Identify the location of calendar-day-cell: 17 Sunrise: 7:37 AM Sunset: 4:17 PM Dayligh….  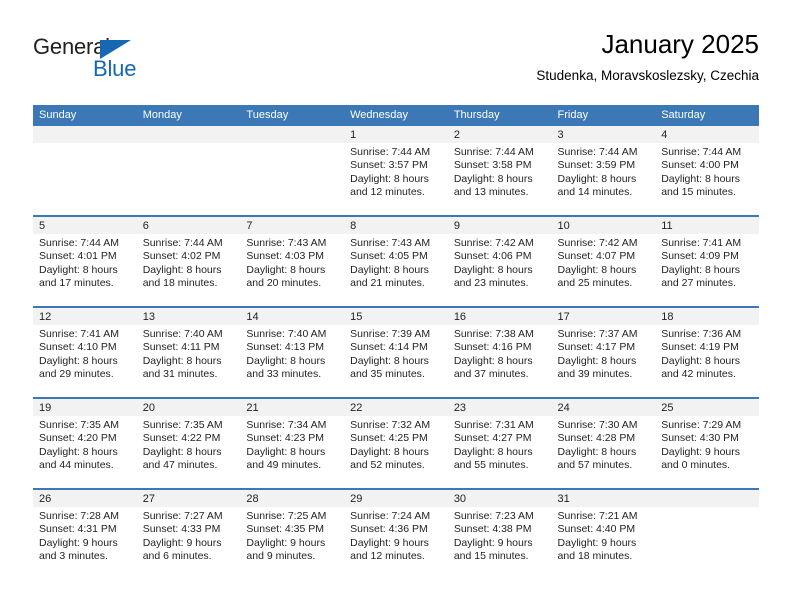
(603, 352).